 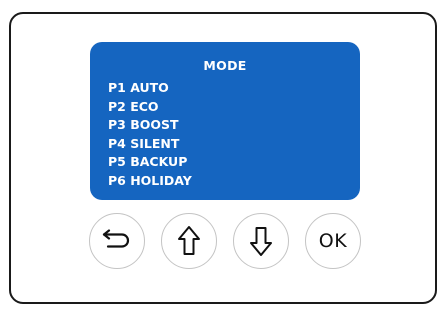 I want to click on down-button, so click(x=261, y=241).